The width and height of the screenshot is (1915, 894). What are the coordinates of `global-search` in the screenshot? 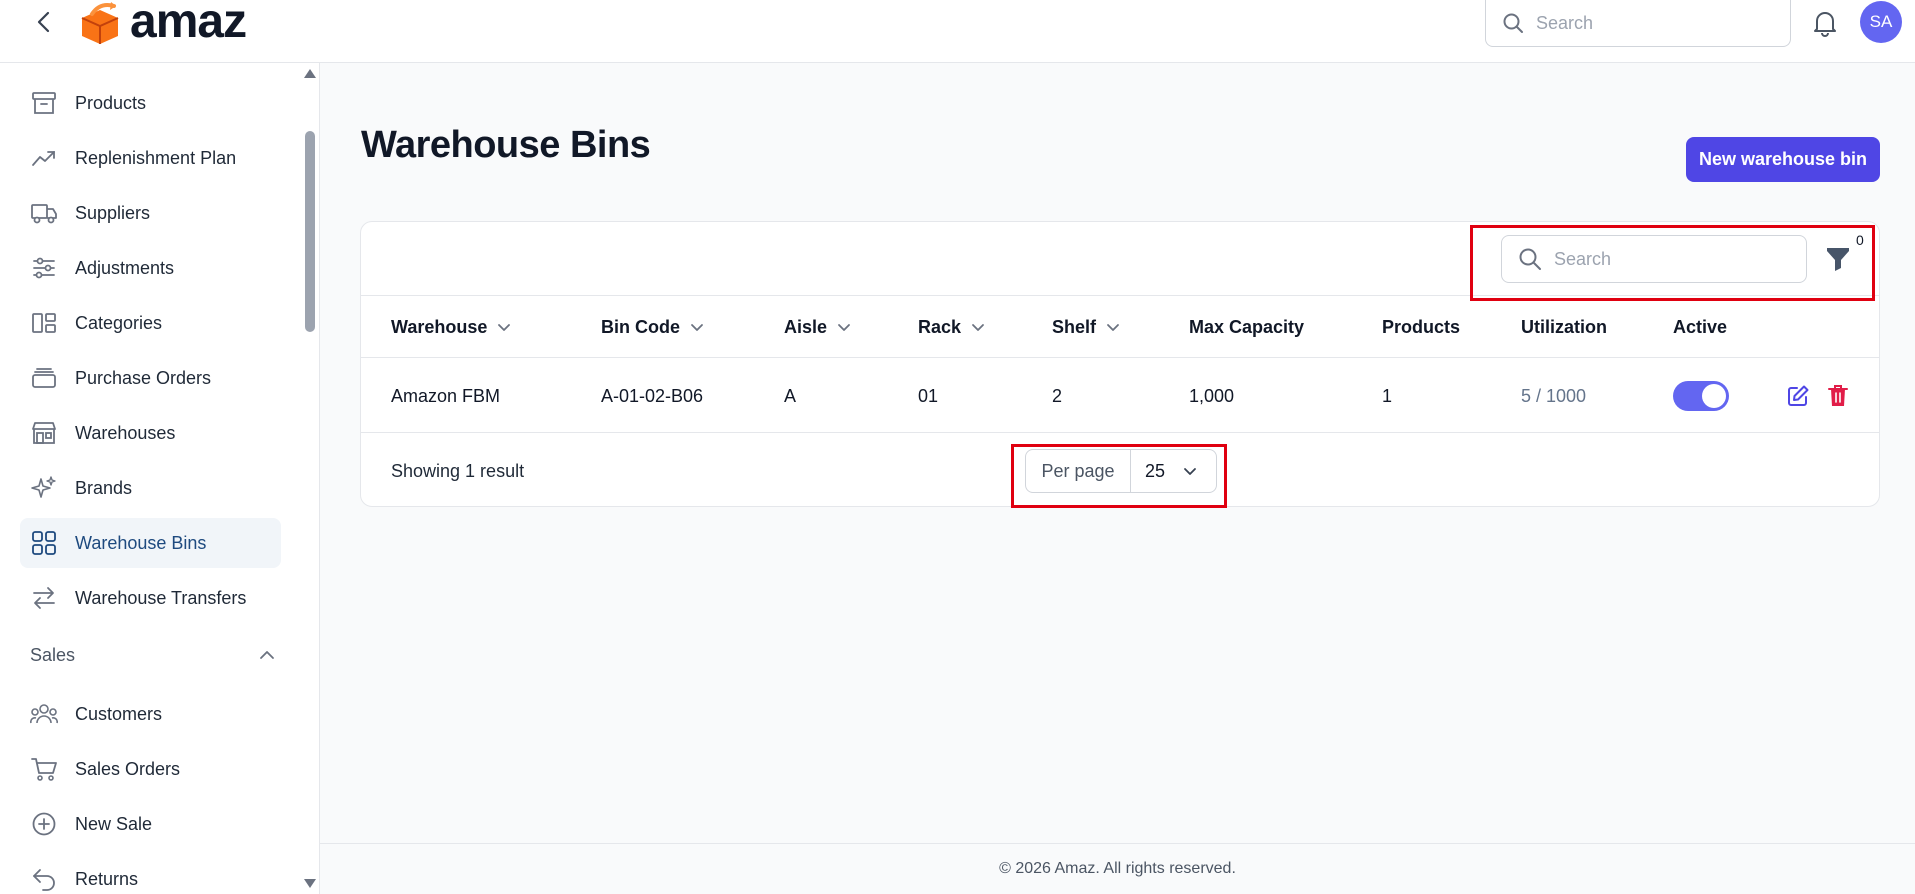 It's located at (1638, 23).